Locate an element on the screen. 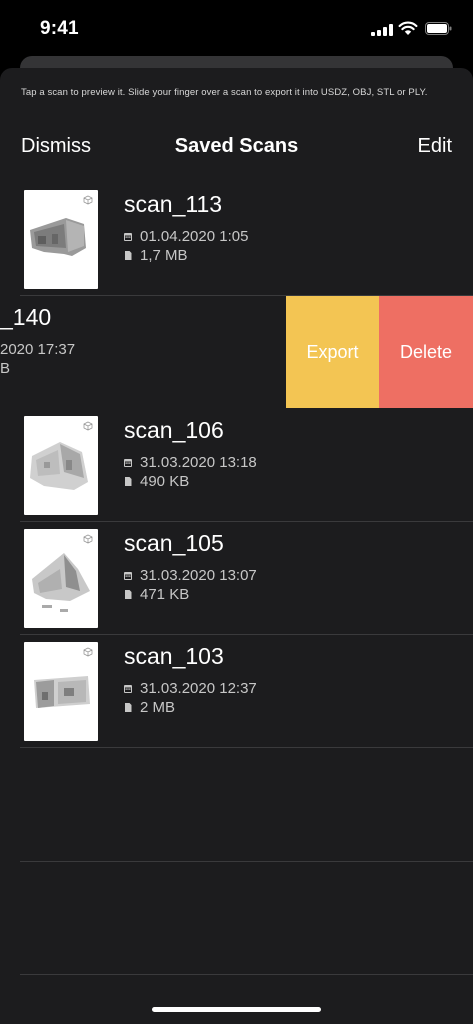 The image size is (473, 1024). scan-date-text: 31.03.2020 13:18 is located at coordinates (198, 462).